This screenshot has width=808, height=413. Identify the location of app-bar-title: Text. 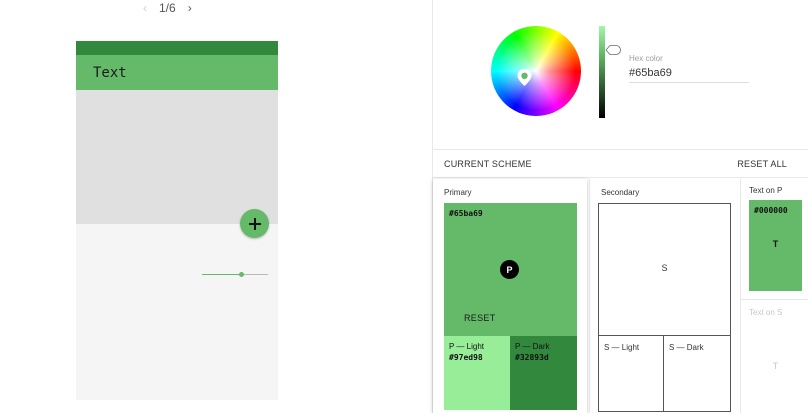
(110, 72).